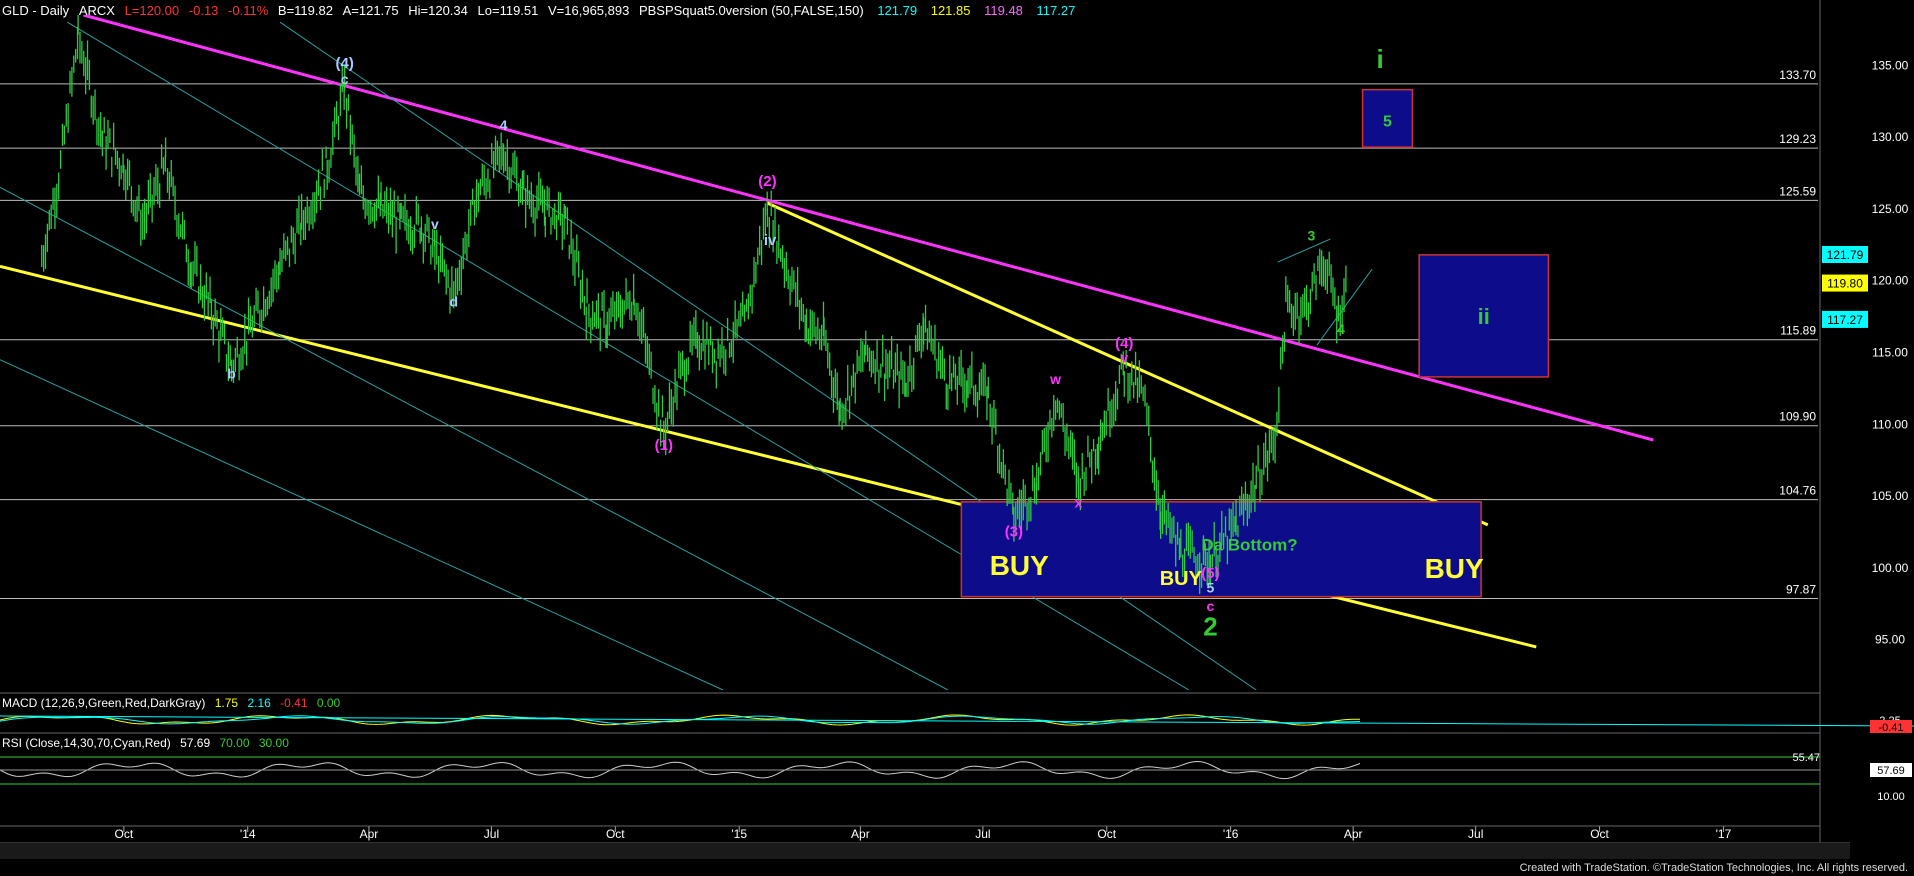  I want to click on rsi-value-1: 57.69, so click(195, 743).